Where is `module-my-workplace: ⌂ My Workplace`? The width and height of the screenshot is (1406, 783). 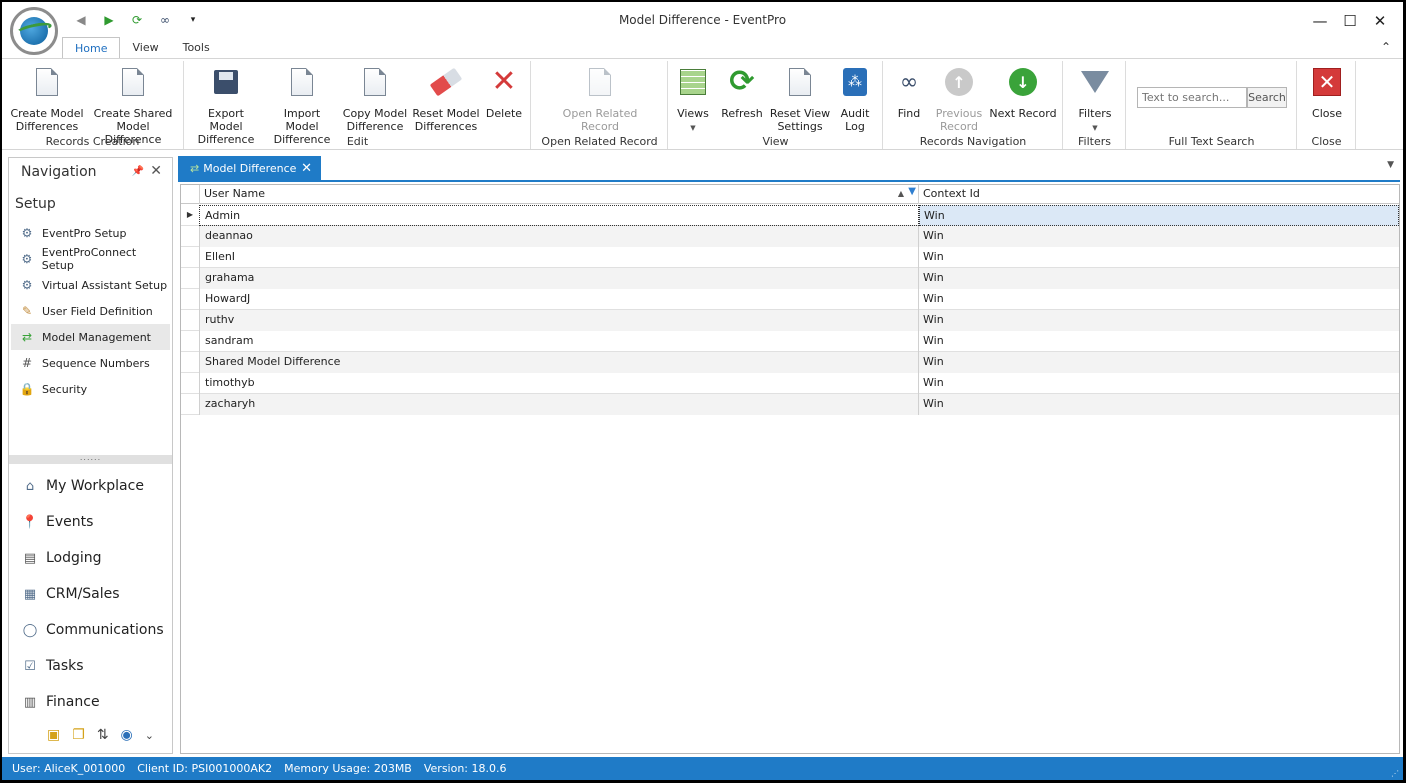 module-my-workplace: ⌂ My Workplace is located at coordinates (90, 486).